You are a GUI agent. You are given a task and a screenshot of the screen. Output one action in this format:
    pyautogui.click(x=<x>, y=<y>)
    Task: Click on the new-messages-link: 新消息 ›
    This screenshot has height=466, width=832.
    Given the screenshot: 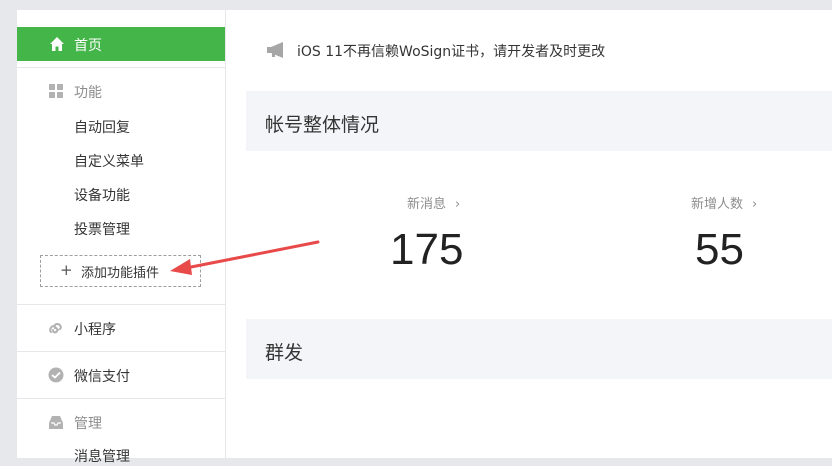 What is the action you would take?
    pyautogui.click(x=433, y=202)
    